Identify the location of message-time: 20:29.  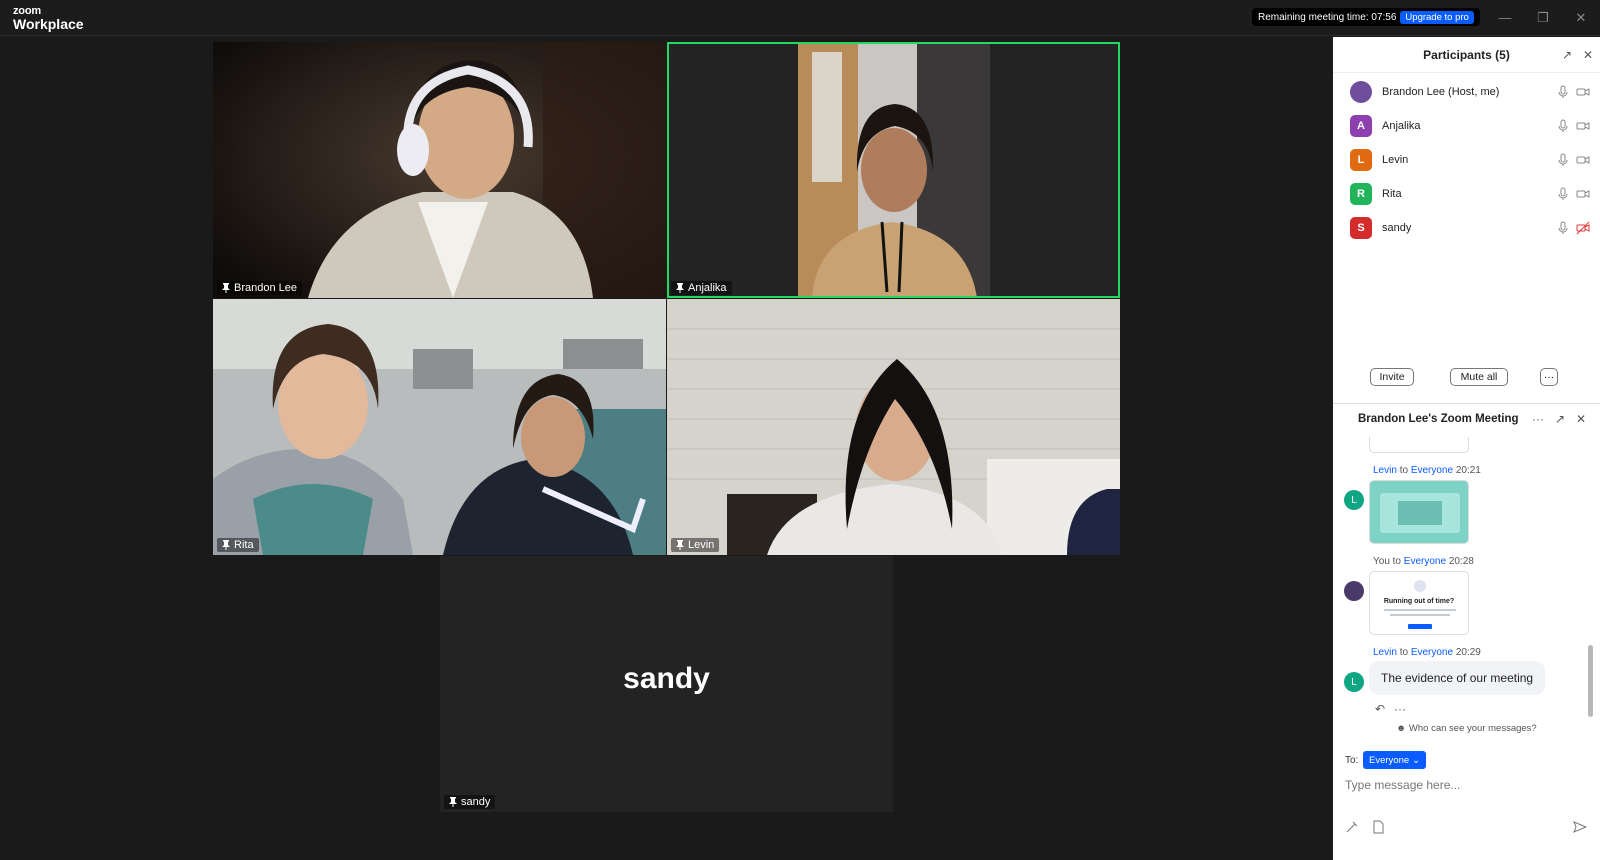
(1468, 652).